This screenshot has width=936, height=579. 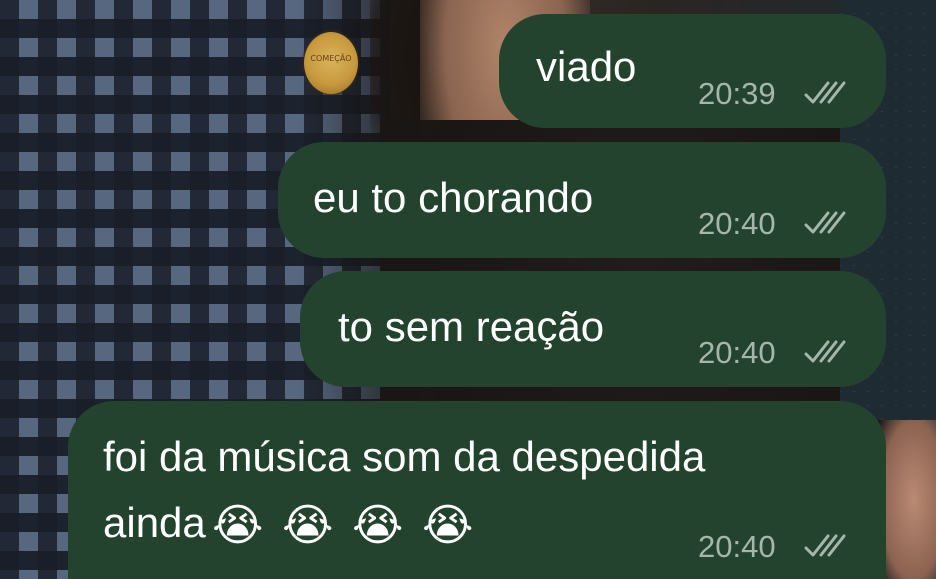 I want to click on message-text: ainda, so click(x=154, y=522).